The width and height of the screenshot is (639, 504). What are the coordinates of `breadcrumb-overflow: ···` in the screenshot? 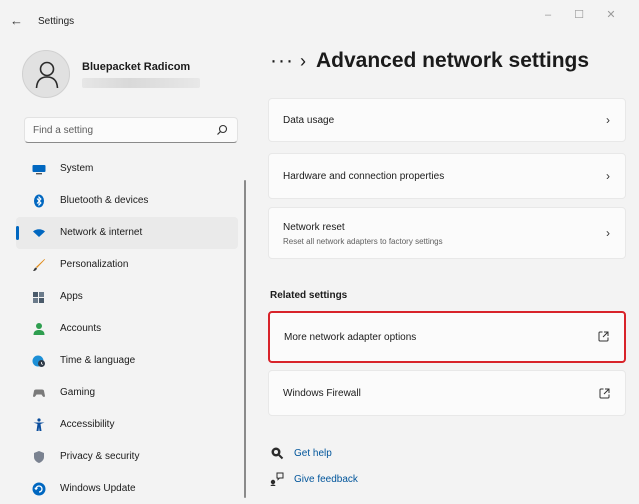 It's located at (282, 60).